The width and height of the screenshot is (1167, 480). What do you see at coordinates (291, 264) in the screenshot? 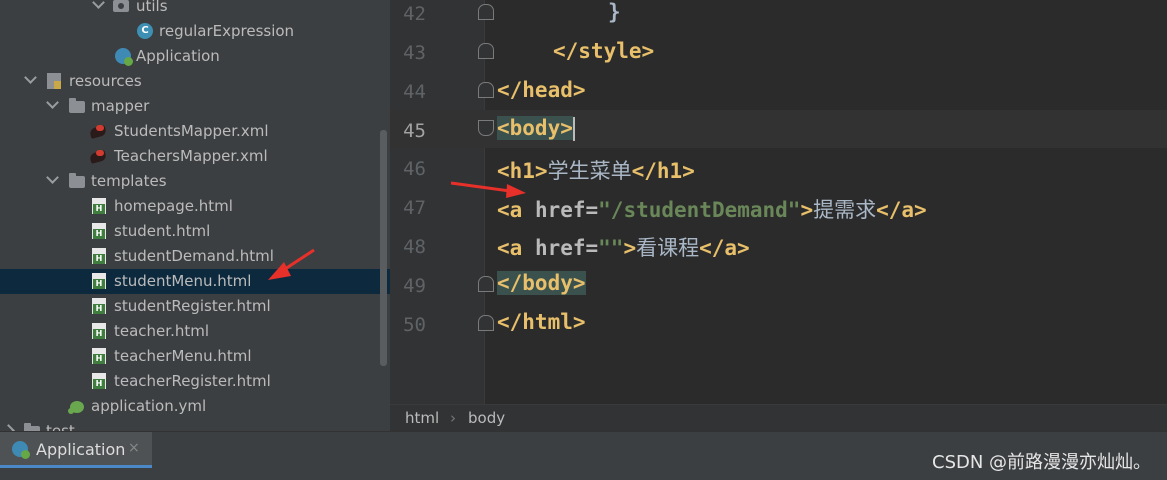
I see `red-arrow-to-studentmenu` at bounding box center [291, 264].